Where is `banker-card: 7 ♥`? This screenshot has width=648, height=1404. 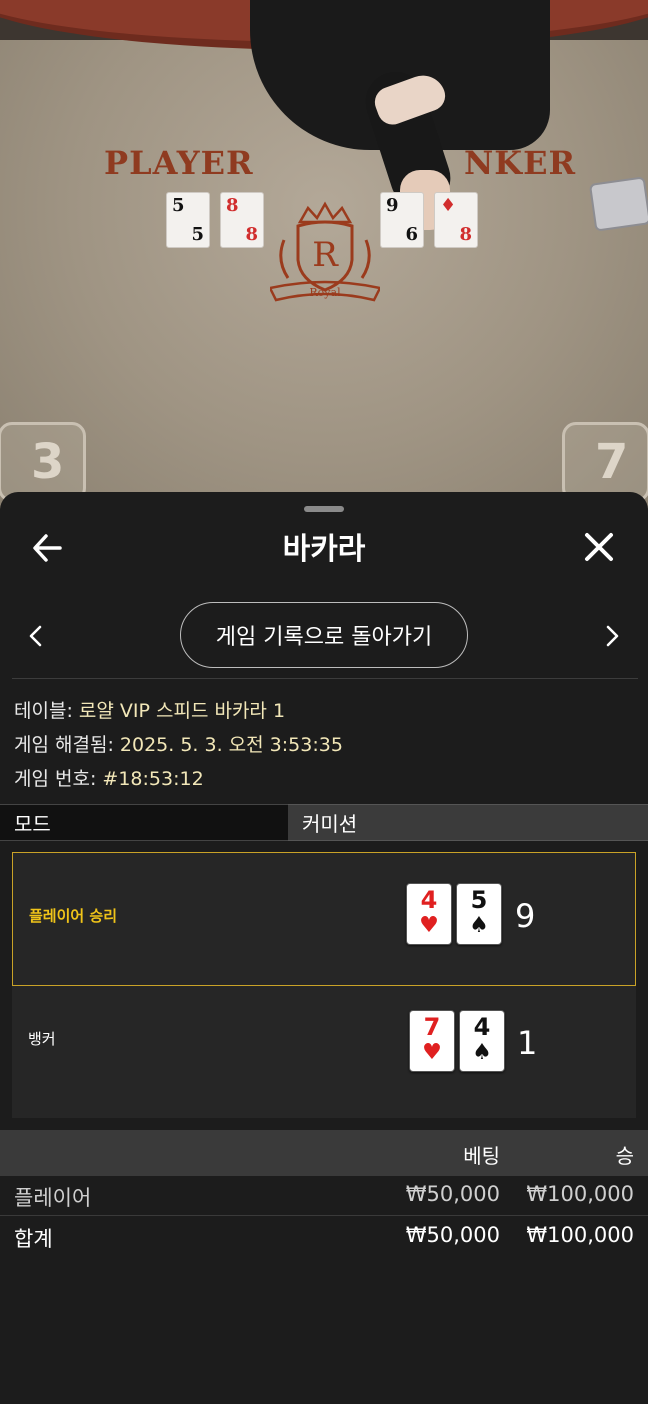
banker-card: 7 ♥ is located at coordinates (432, 1041).